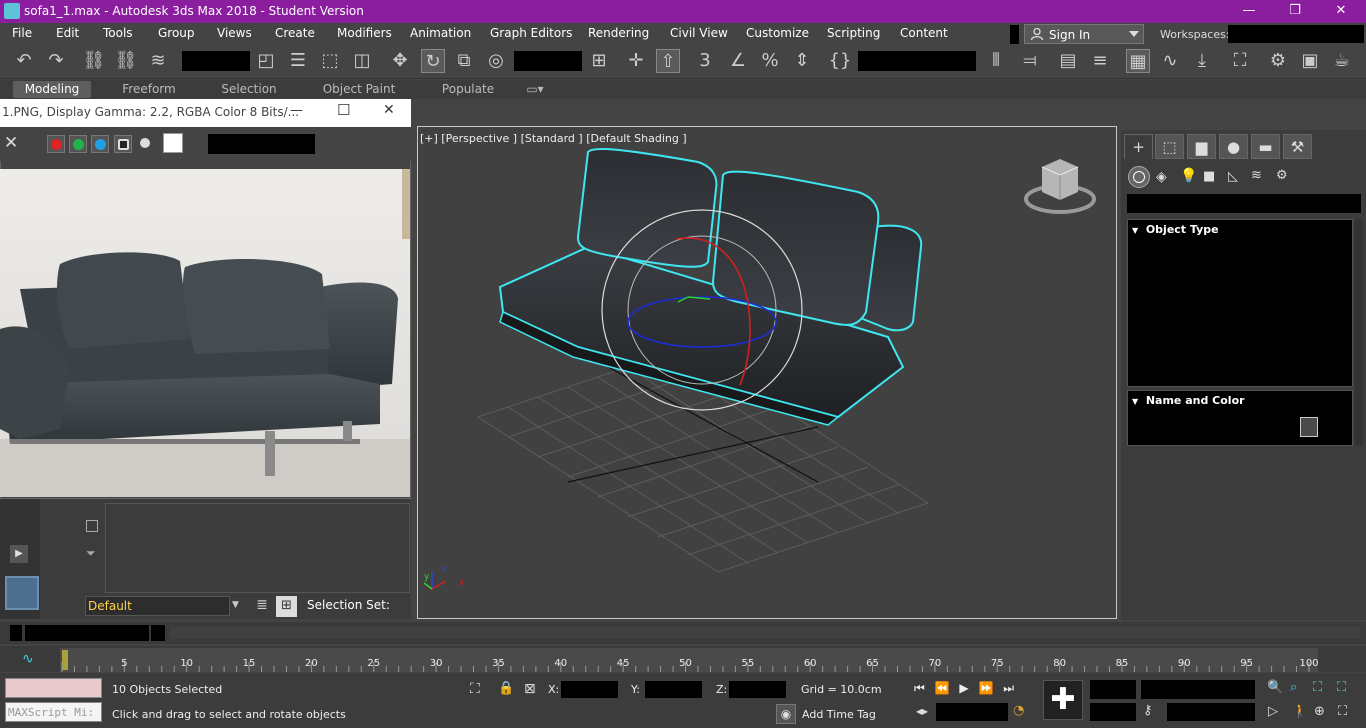  I want to click on tab-object-paint: Object Paint, so click(359, 89).